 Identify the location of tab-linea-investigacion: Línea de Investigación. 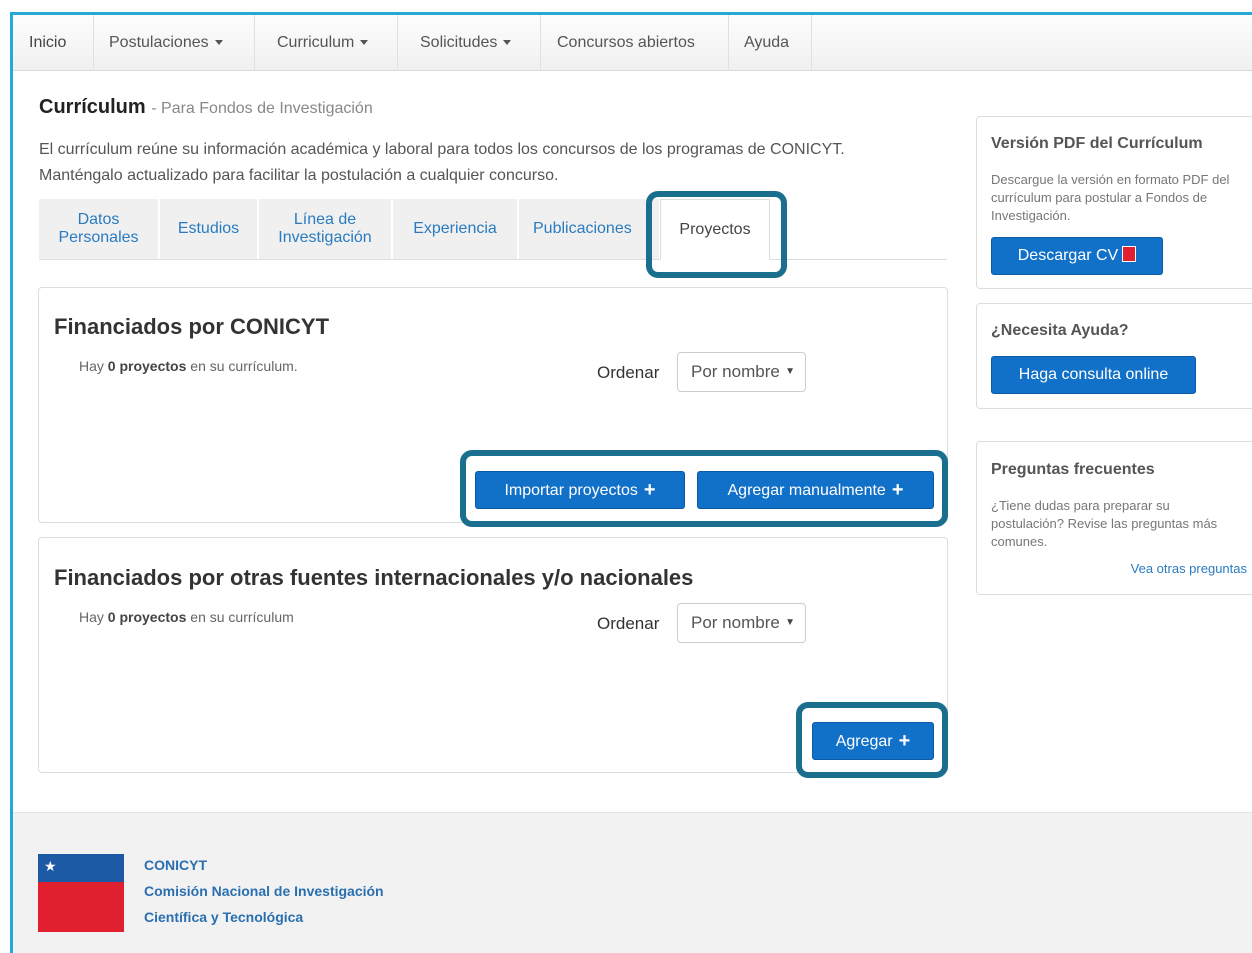
(325, 229).